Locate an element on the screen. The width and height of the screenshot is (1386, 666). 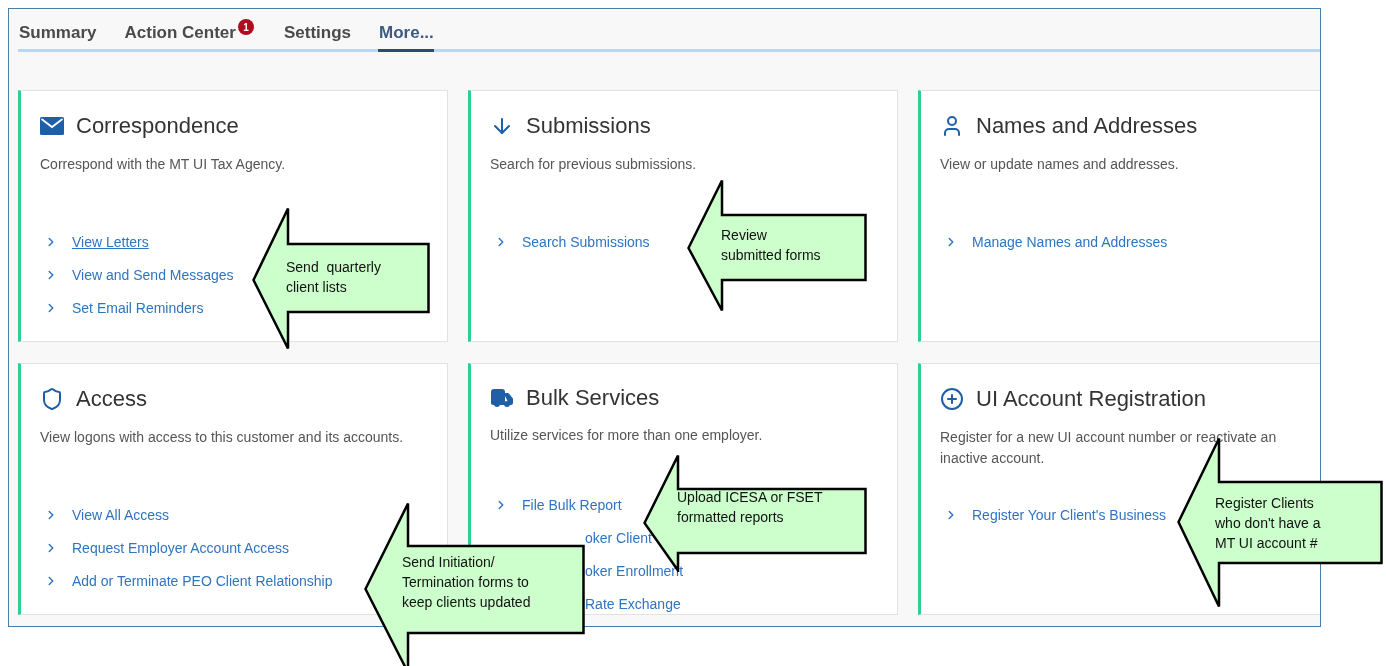
card-title: UI Account Registration is located at coordinates (1091, 399).